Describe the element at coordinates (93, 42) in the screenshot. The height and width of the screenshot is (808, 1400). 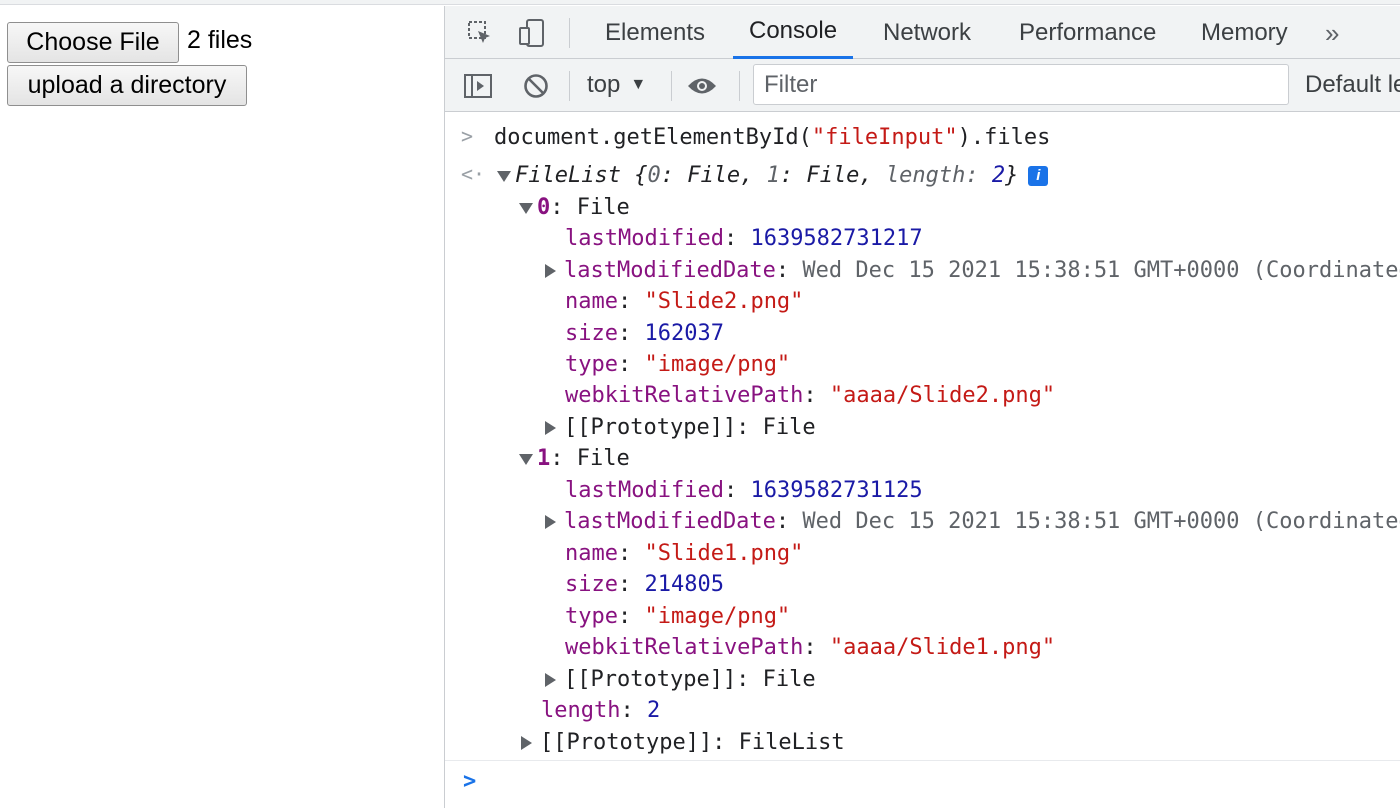
I see `choose-file-button: Choose File` at that location.